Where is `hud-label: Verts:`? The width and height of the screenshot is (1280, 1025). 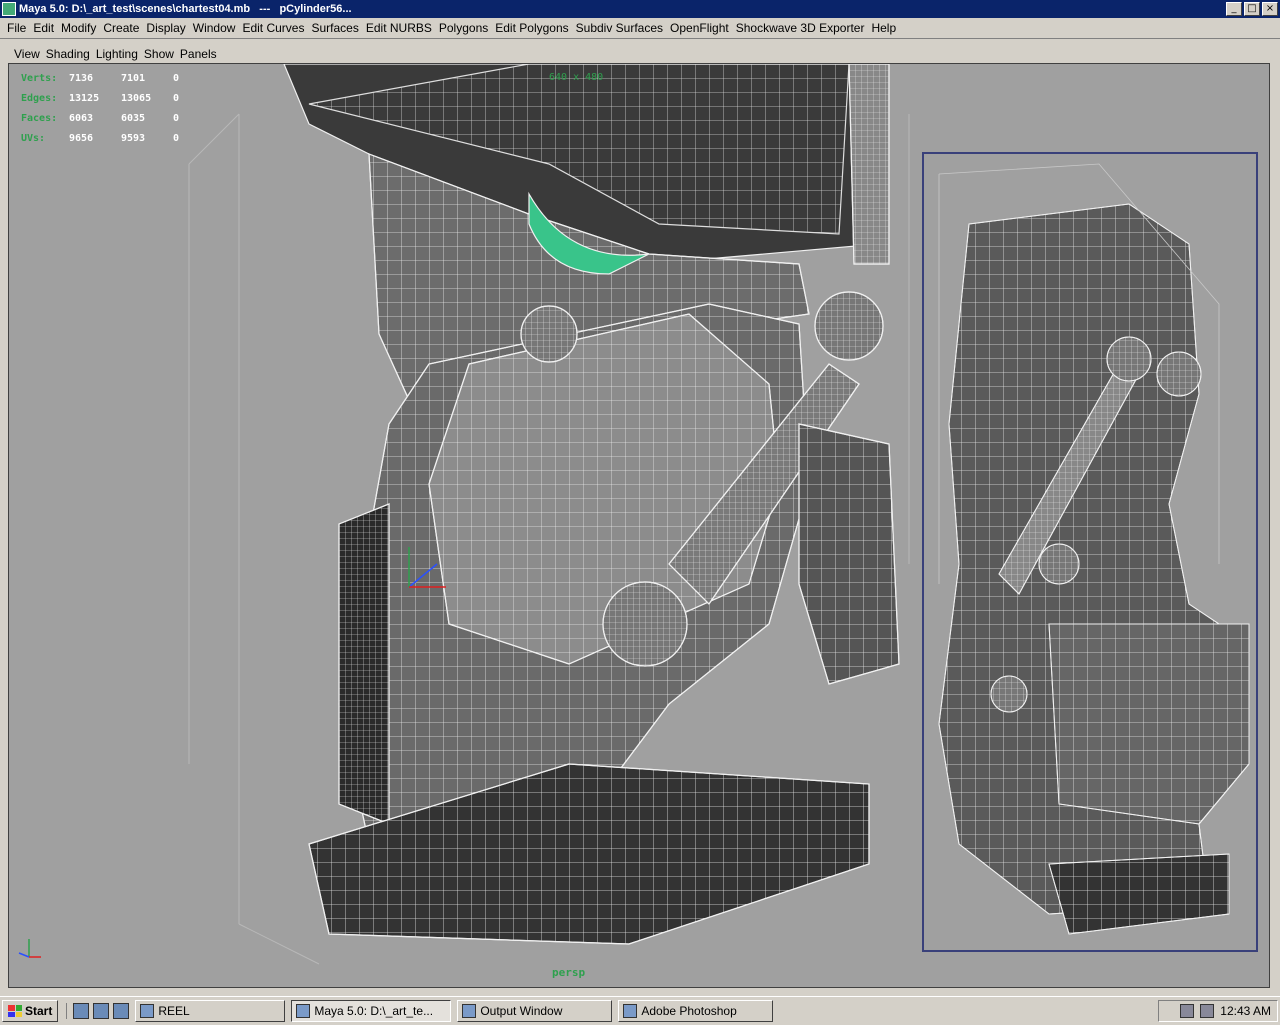 hud-label: Verts: is located at coordinates (39, 78).